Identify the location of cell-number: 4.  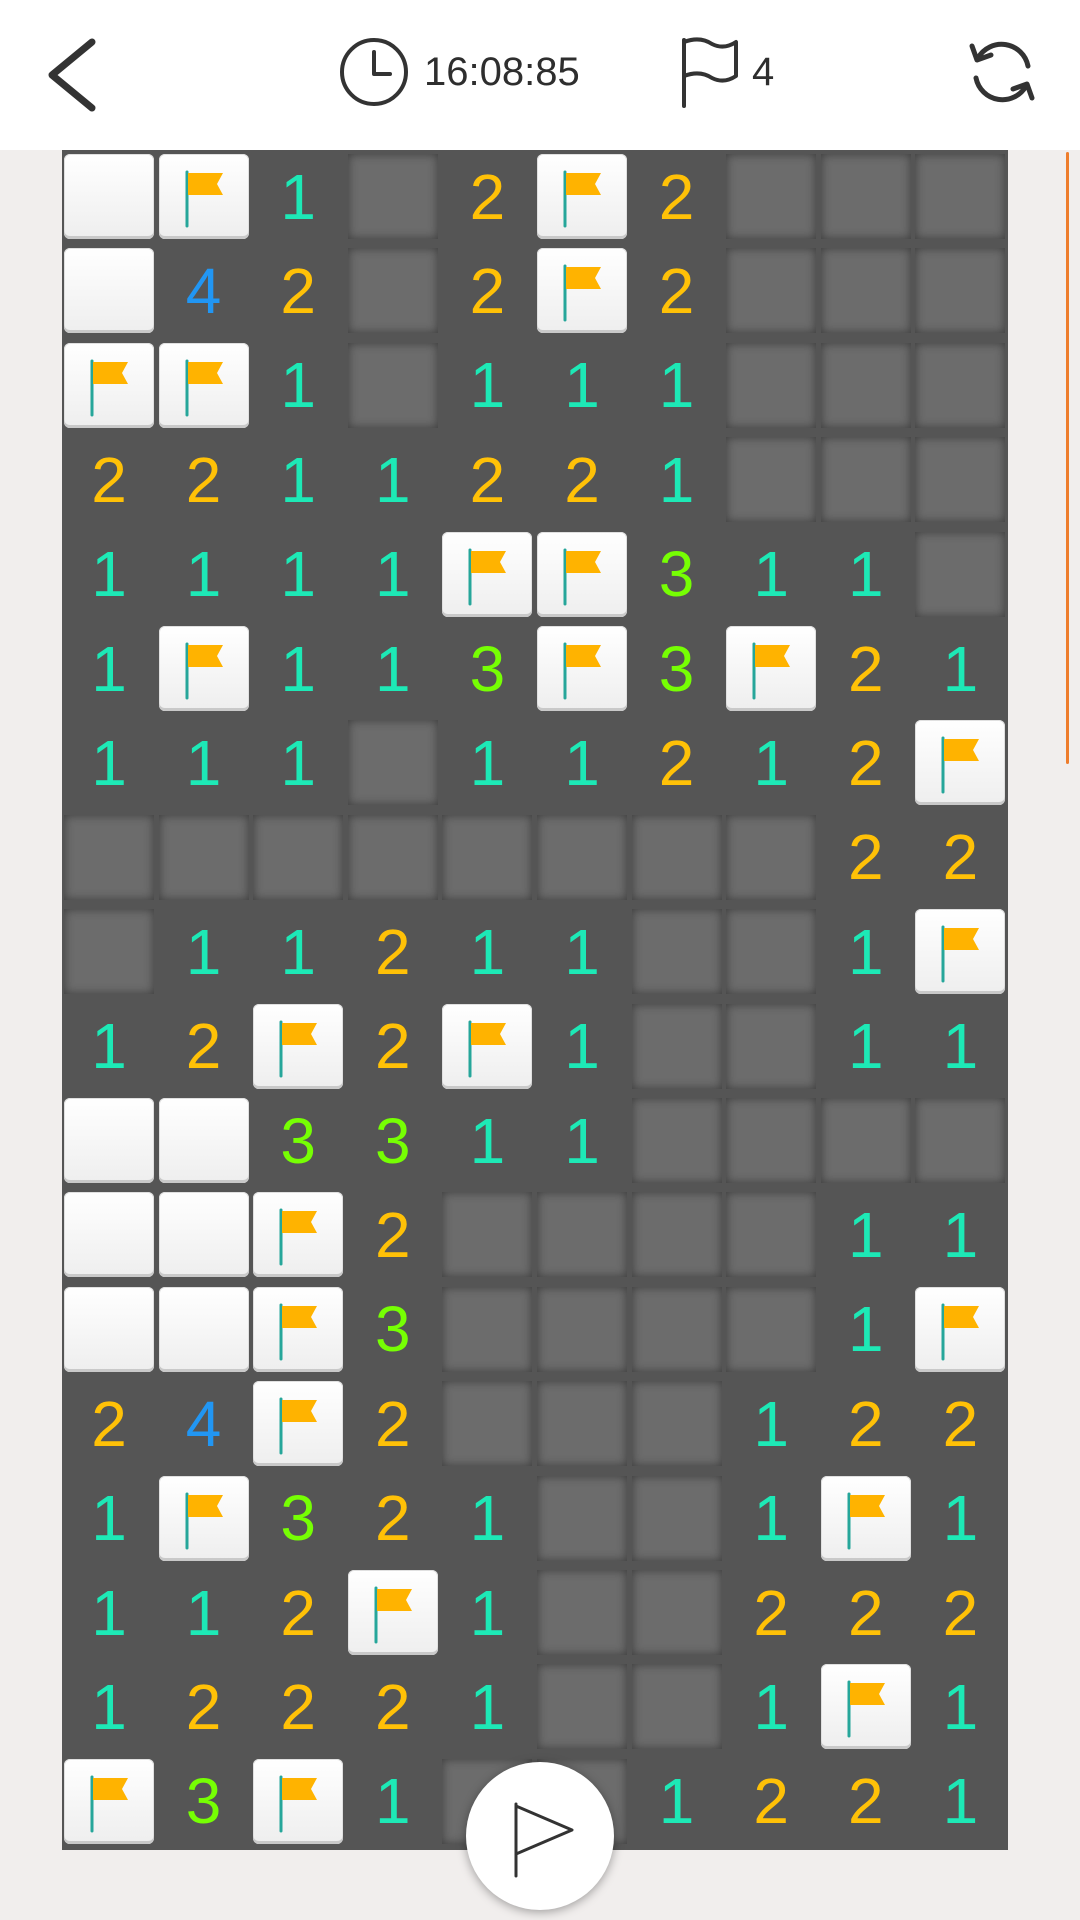
(204, 1423).